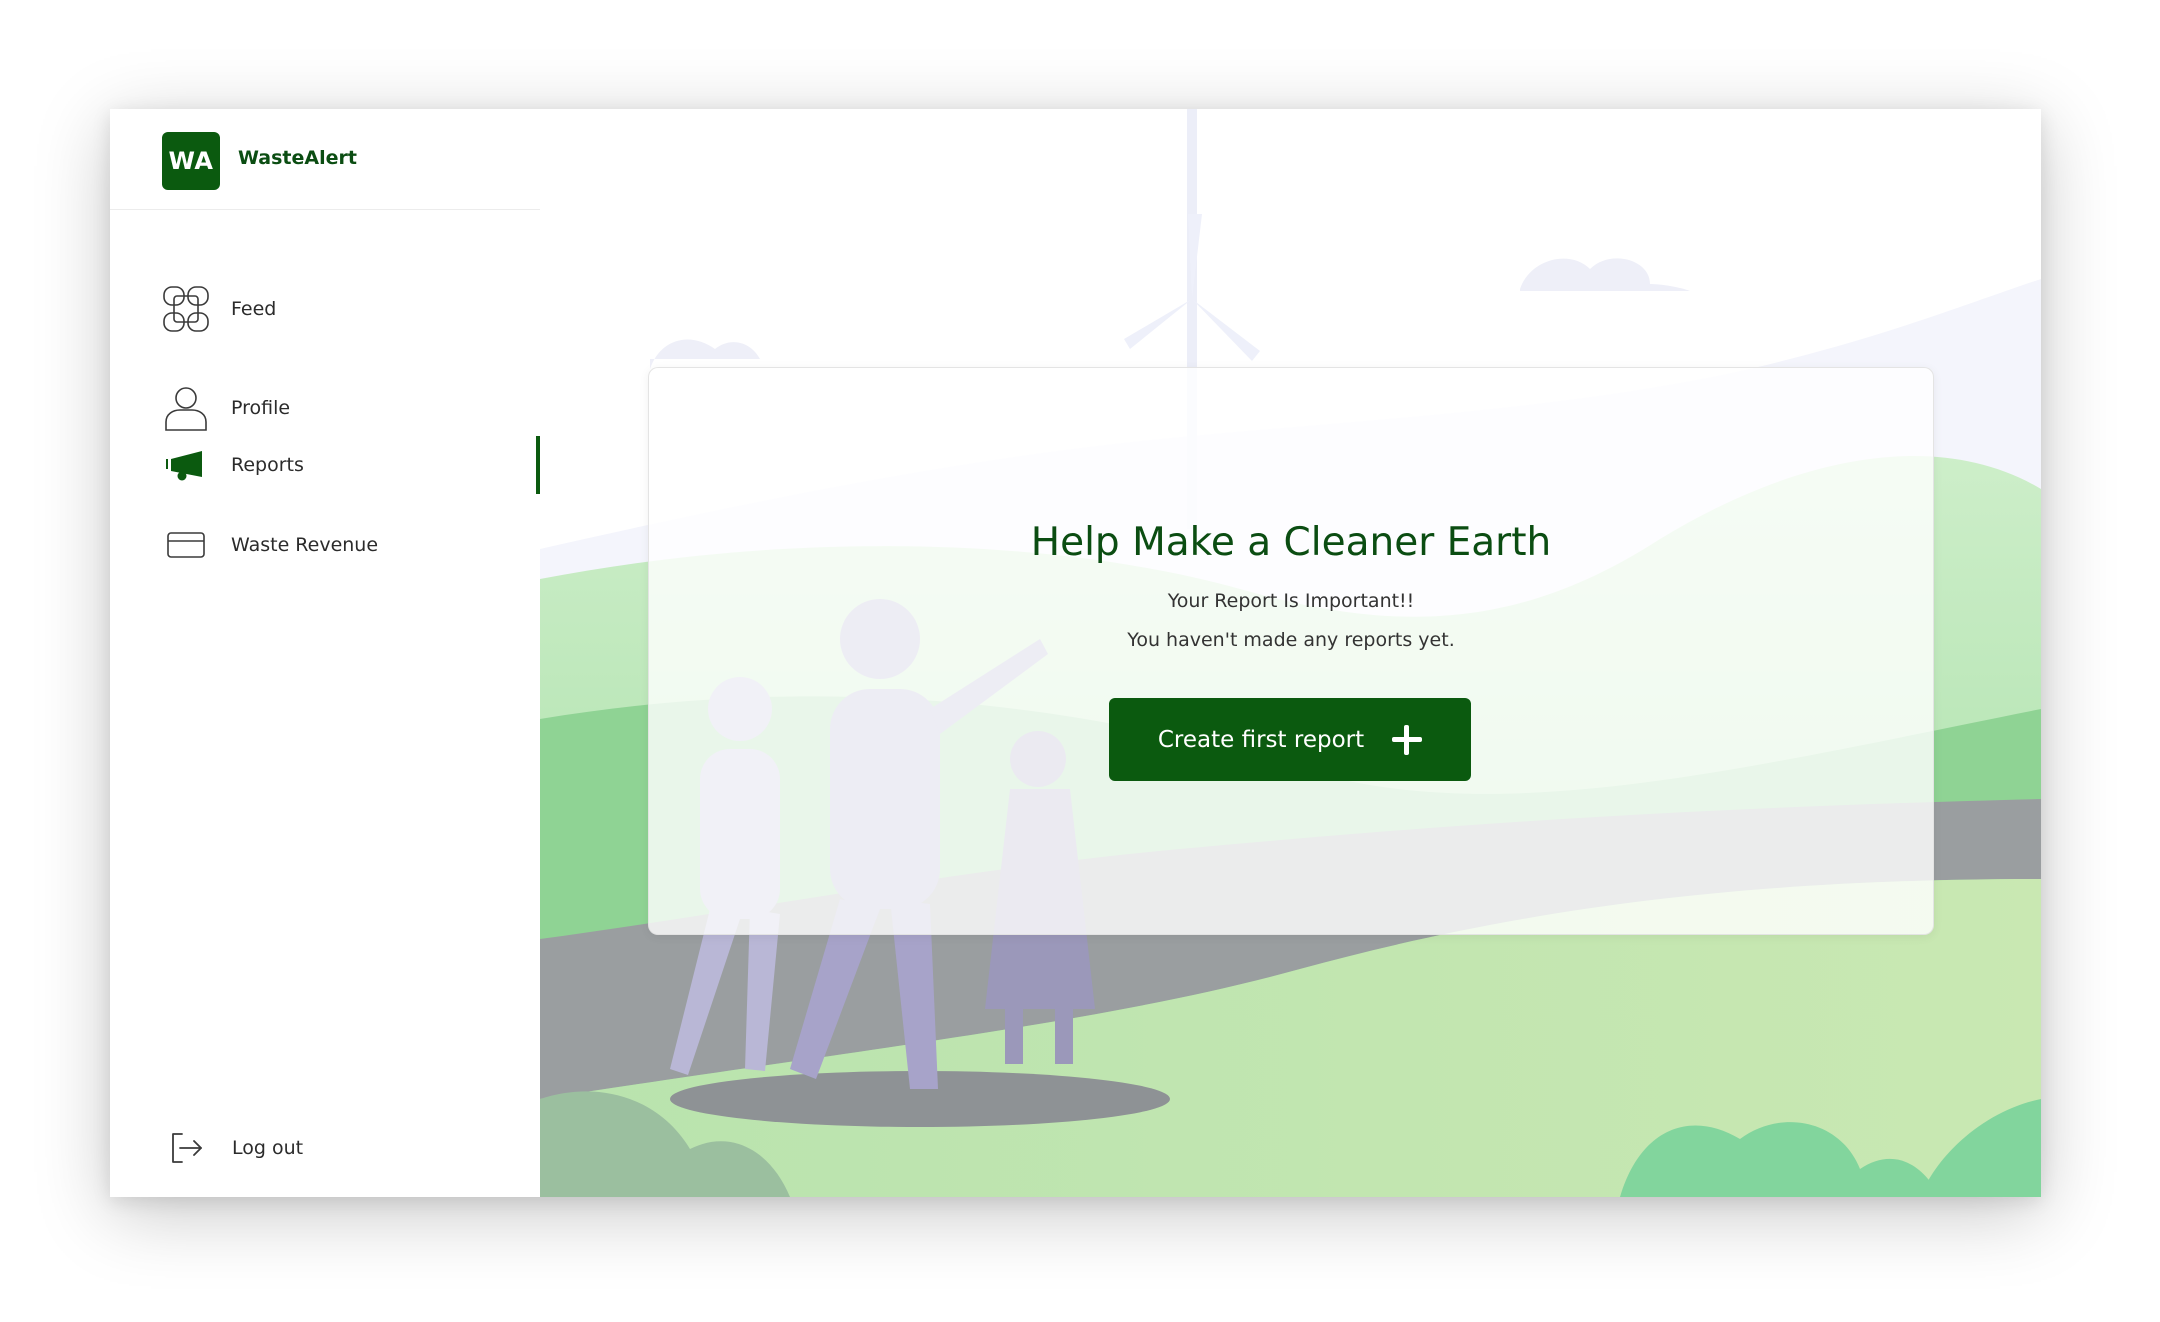 This screenshot has height=1322, width=2160. Describe the element at coordinates (186, 465) in the screenshot. I see `megaphone-icon` at that location.